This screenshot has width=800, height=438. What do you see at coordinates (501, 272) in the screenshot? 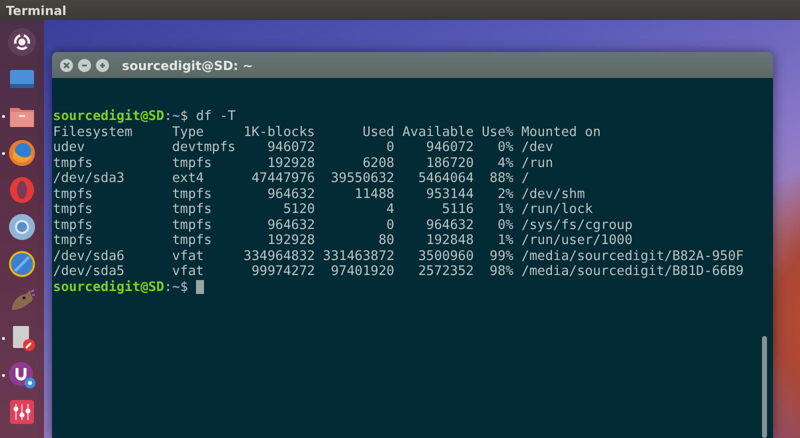
I see `table-cell-text: 98%` at bounding box center [501, 272].